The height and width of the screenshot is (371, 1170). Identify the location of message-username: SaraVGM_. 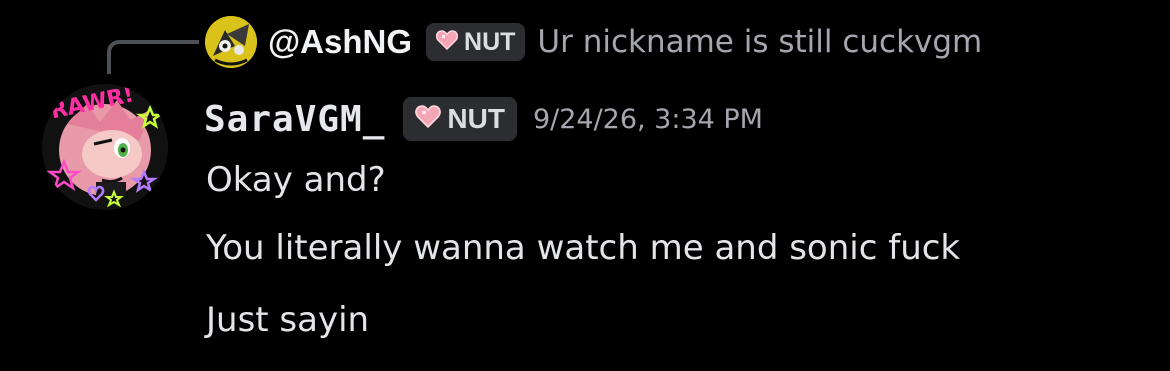
(294, 119).